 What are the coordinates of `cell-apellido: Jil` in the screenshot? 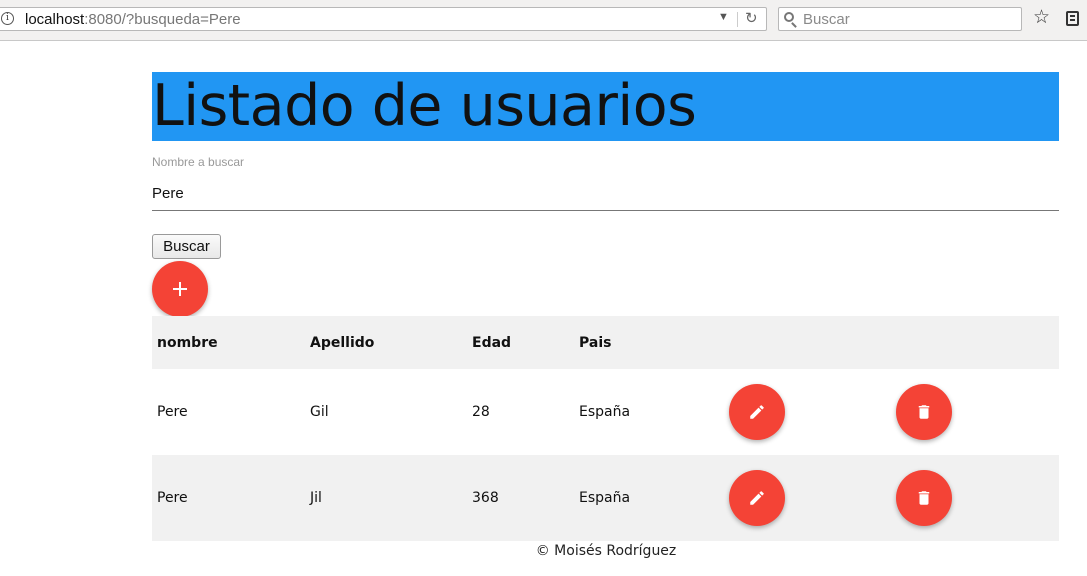 It's located at (386, 498).